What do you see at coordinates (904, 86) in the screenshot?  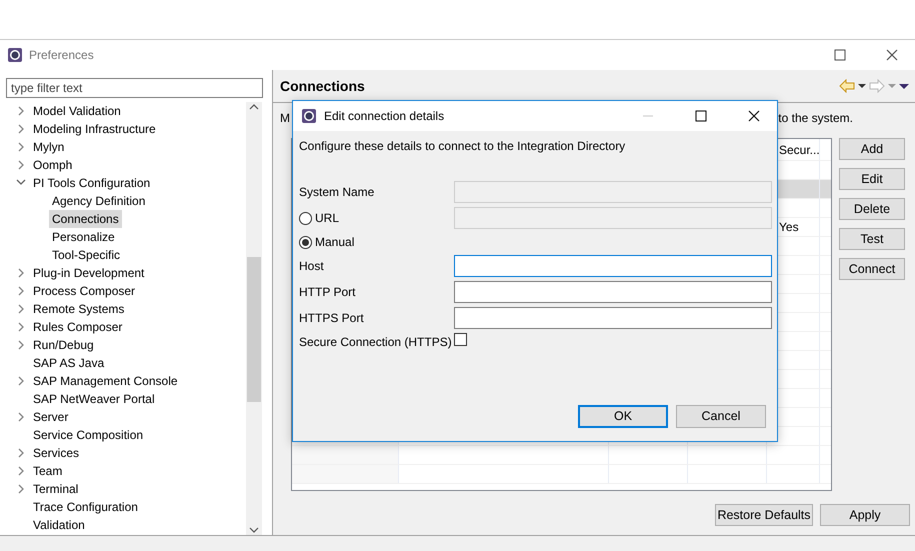 I see `view-menu-icon` at bounding box center [904, 86].